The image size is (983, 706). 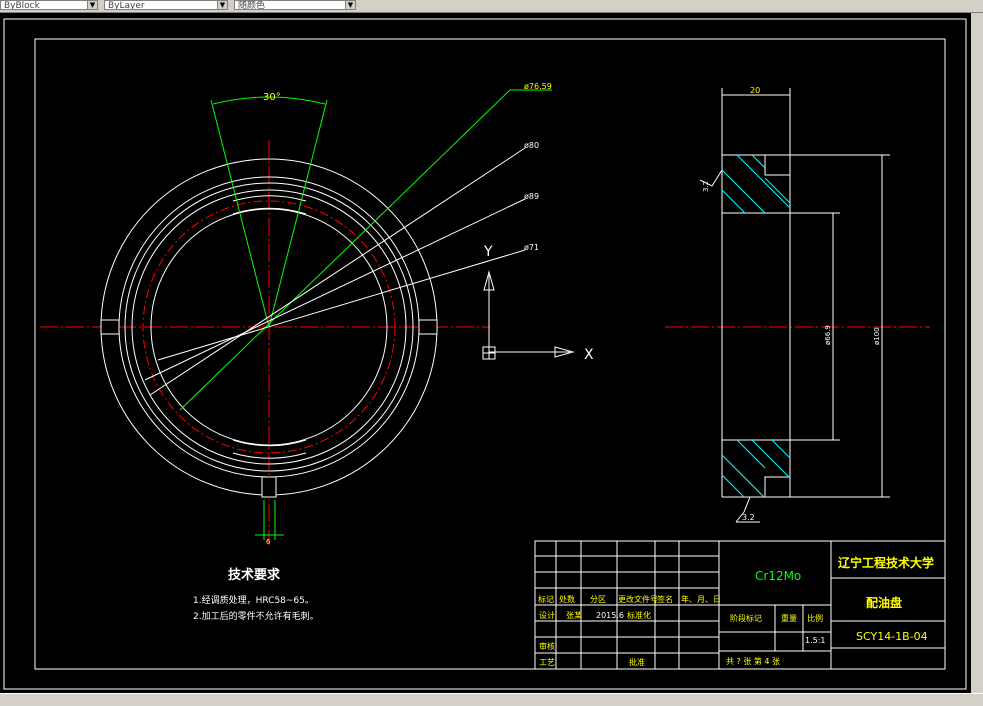 What do you see at coordinates (22, 5) in the screenshot?
I see `linetype-value: ByBlock` at bounding box center [22, 5].